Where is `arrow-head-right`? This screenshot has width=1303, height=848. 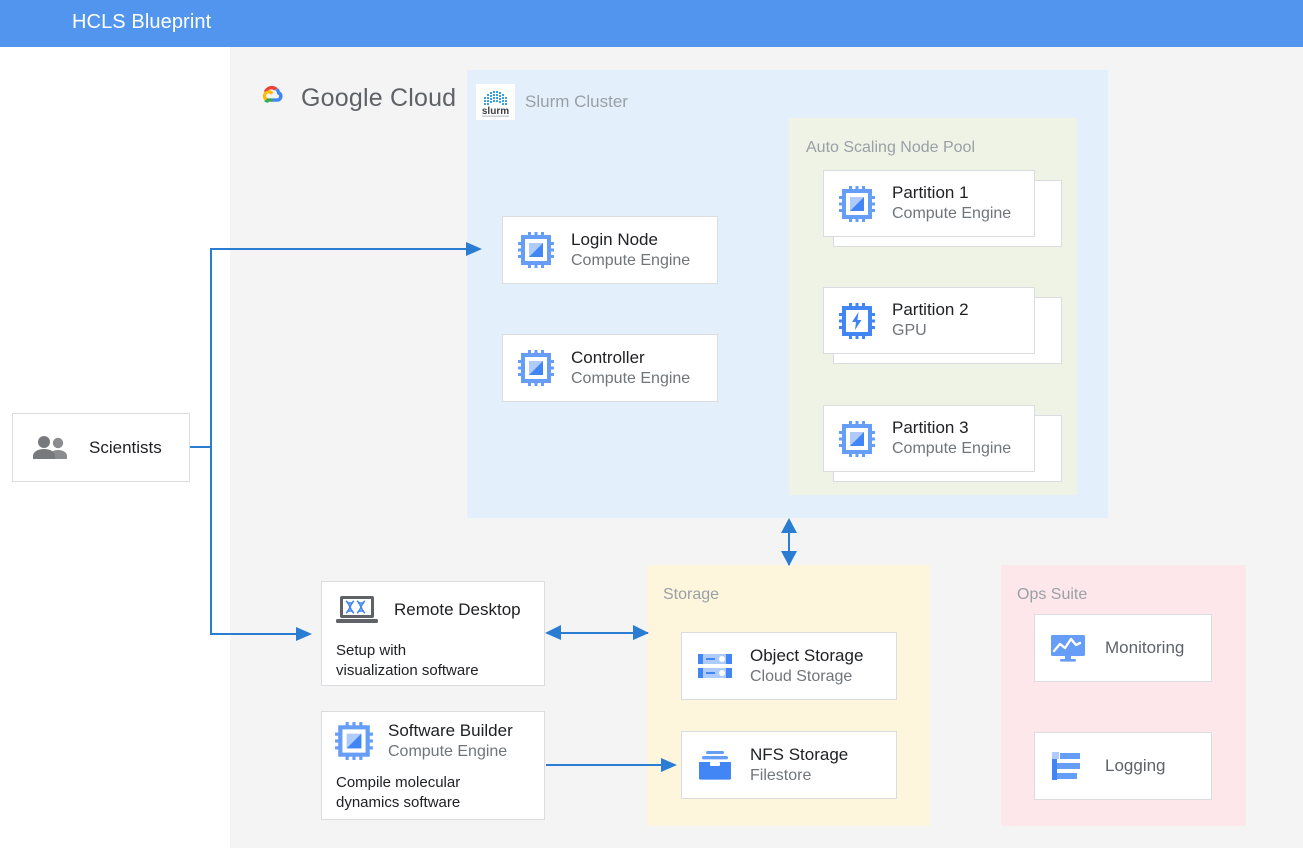
arrow-head-right is located at coordinates (641, 632).